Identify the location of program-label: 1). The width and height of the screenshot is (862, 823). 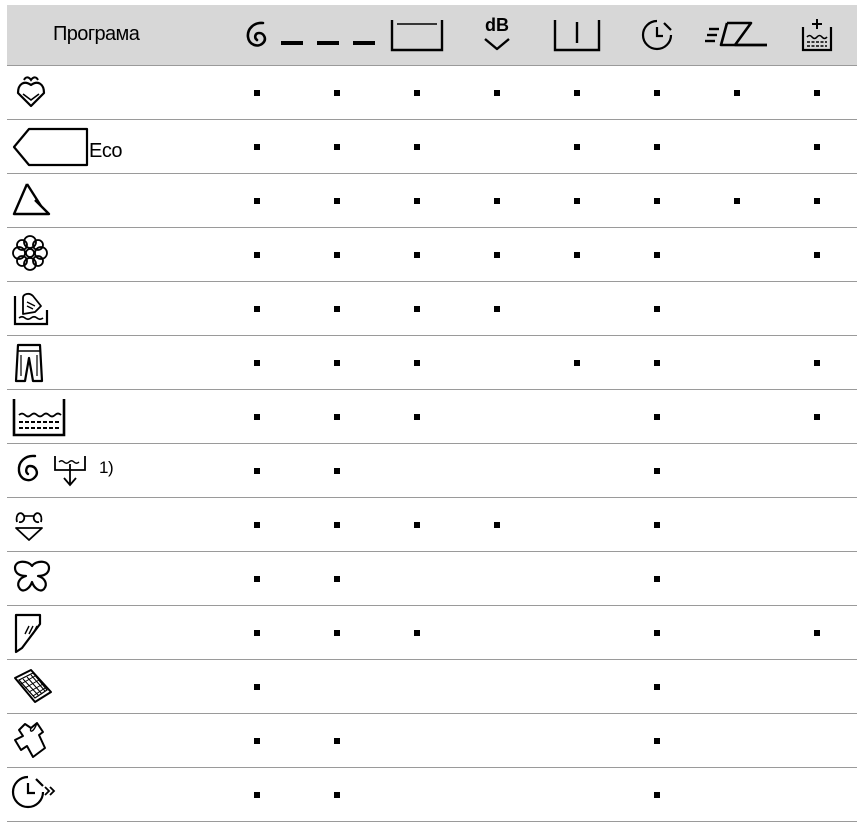
(106, 467).